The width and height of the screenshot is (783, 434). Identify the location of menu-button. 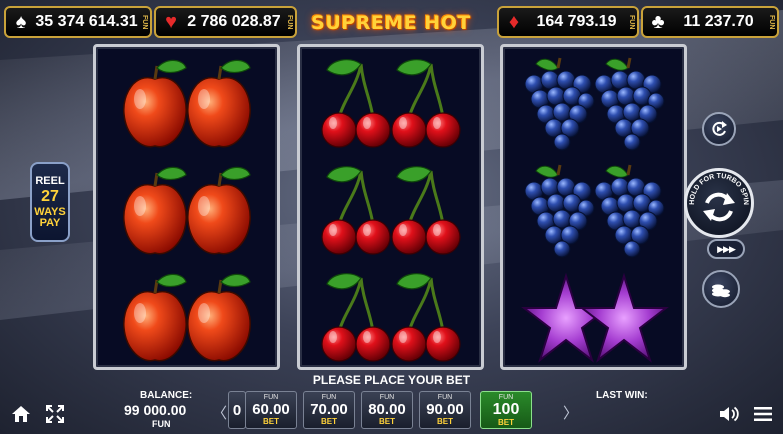
(763, 414).